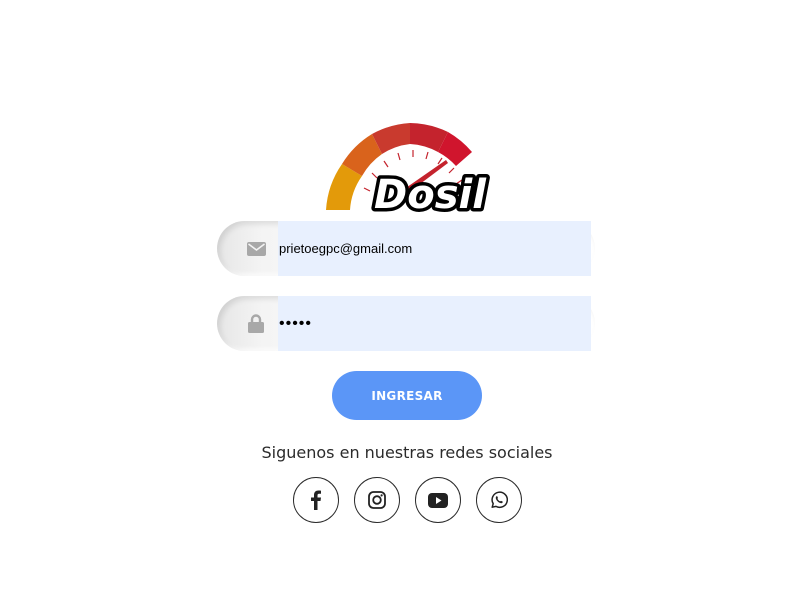  Describe the element at coordinates (430, 195) in the screenshot. I see `logo-text: Dosil` at that location.